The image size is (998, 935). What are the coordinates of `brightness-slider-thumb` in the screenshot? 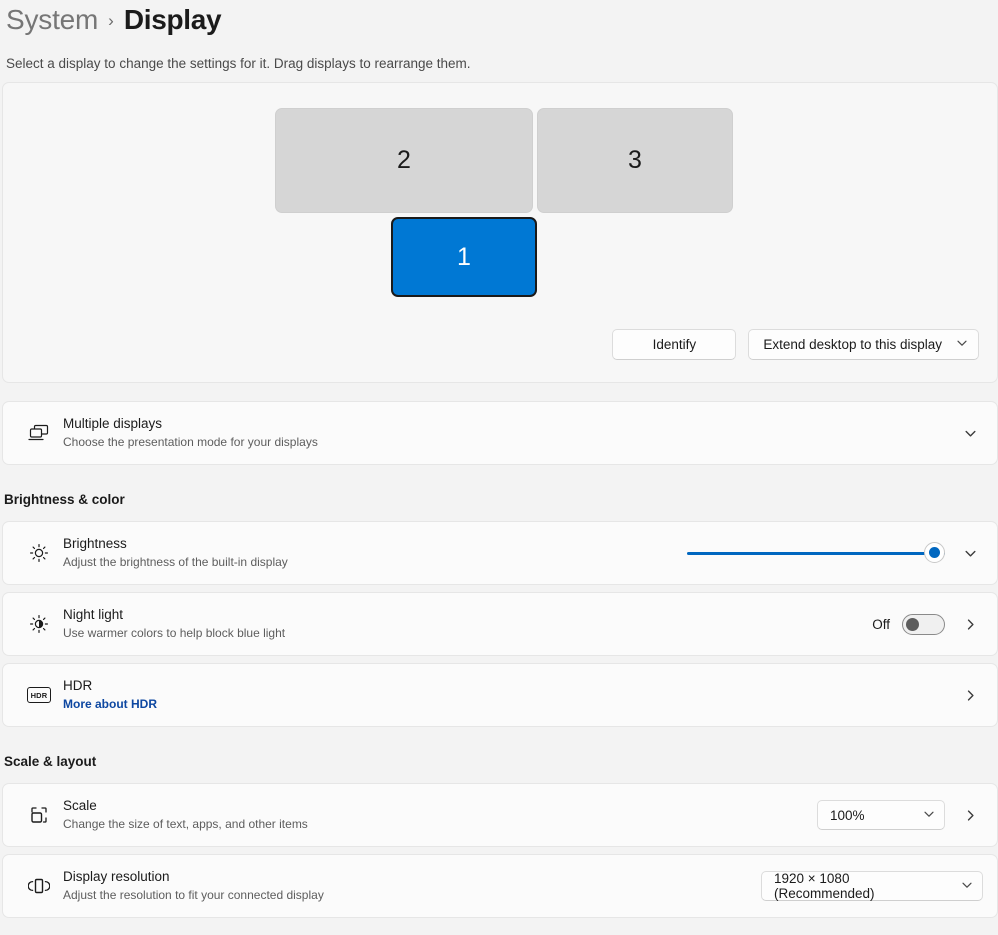 It's located at (934, 552).